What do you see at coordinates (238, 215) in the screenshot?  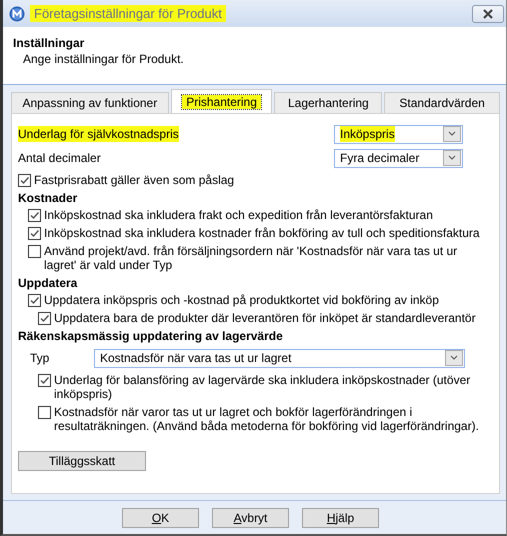 I see `checkbox-label: Inköpskostnad ska inkludera frakt och expedition från leverantörsfakturan` at bounding box center [238, 215].